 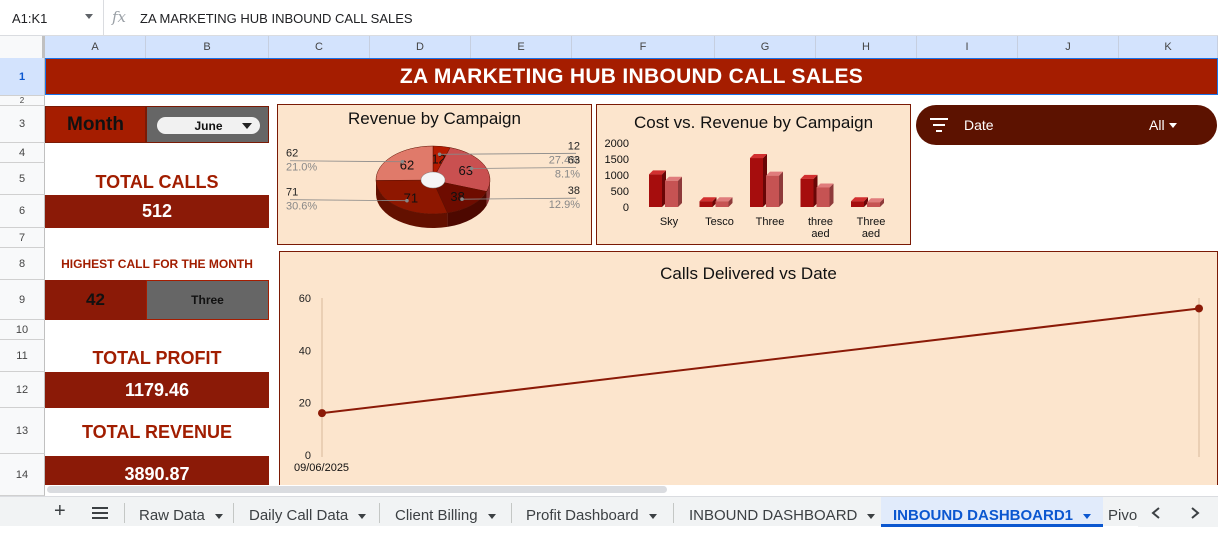 What do you see at coordinates (22, 475) in the screenshot?
I see `row-header-14: 14` at bounding box center [22, 475].